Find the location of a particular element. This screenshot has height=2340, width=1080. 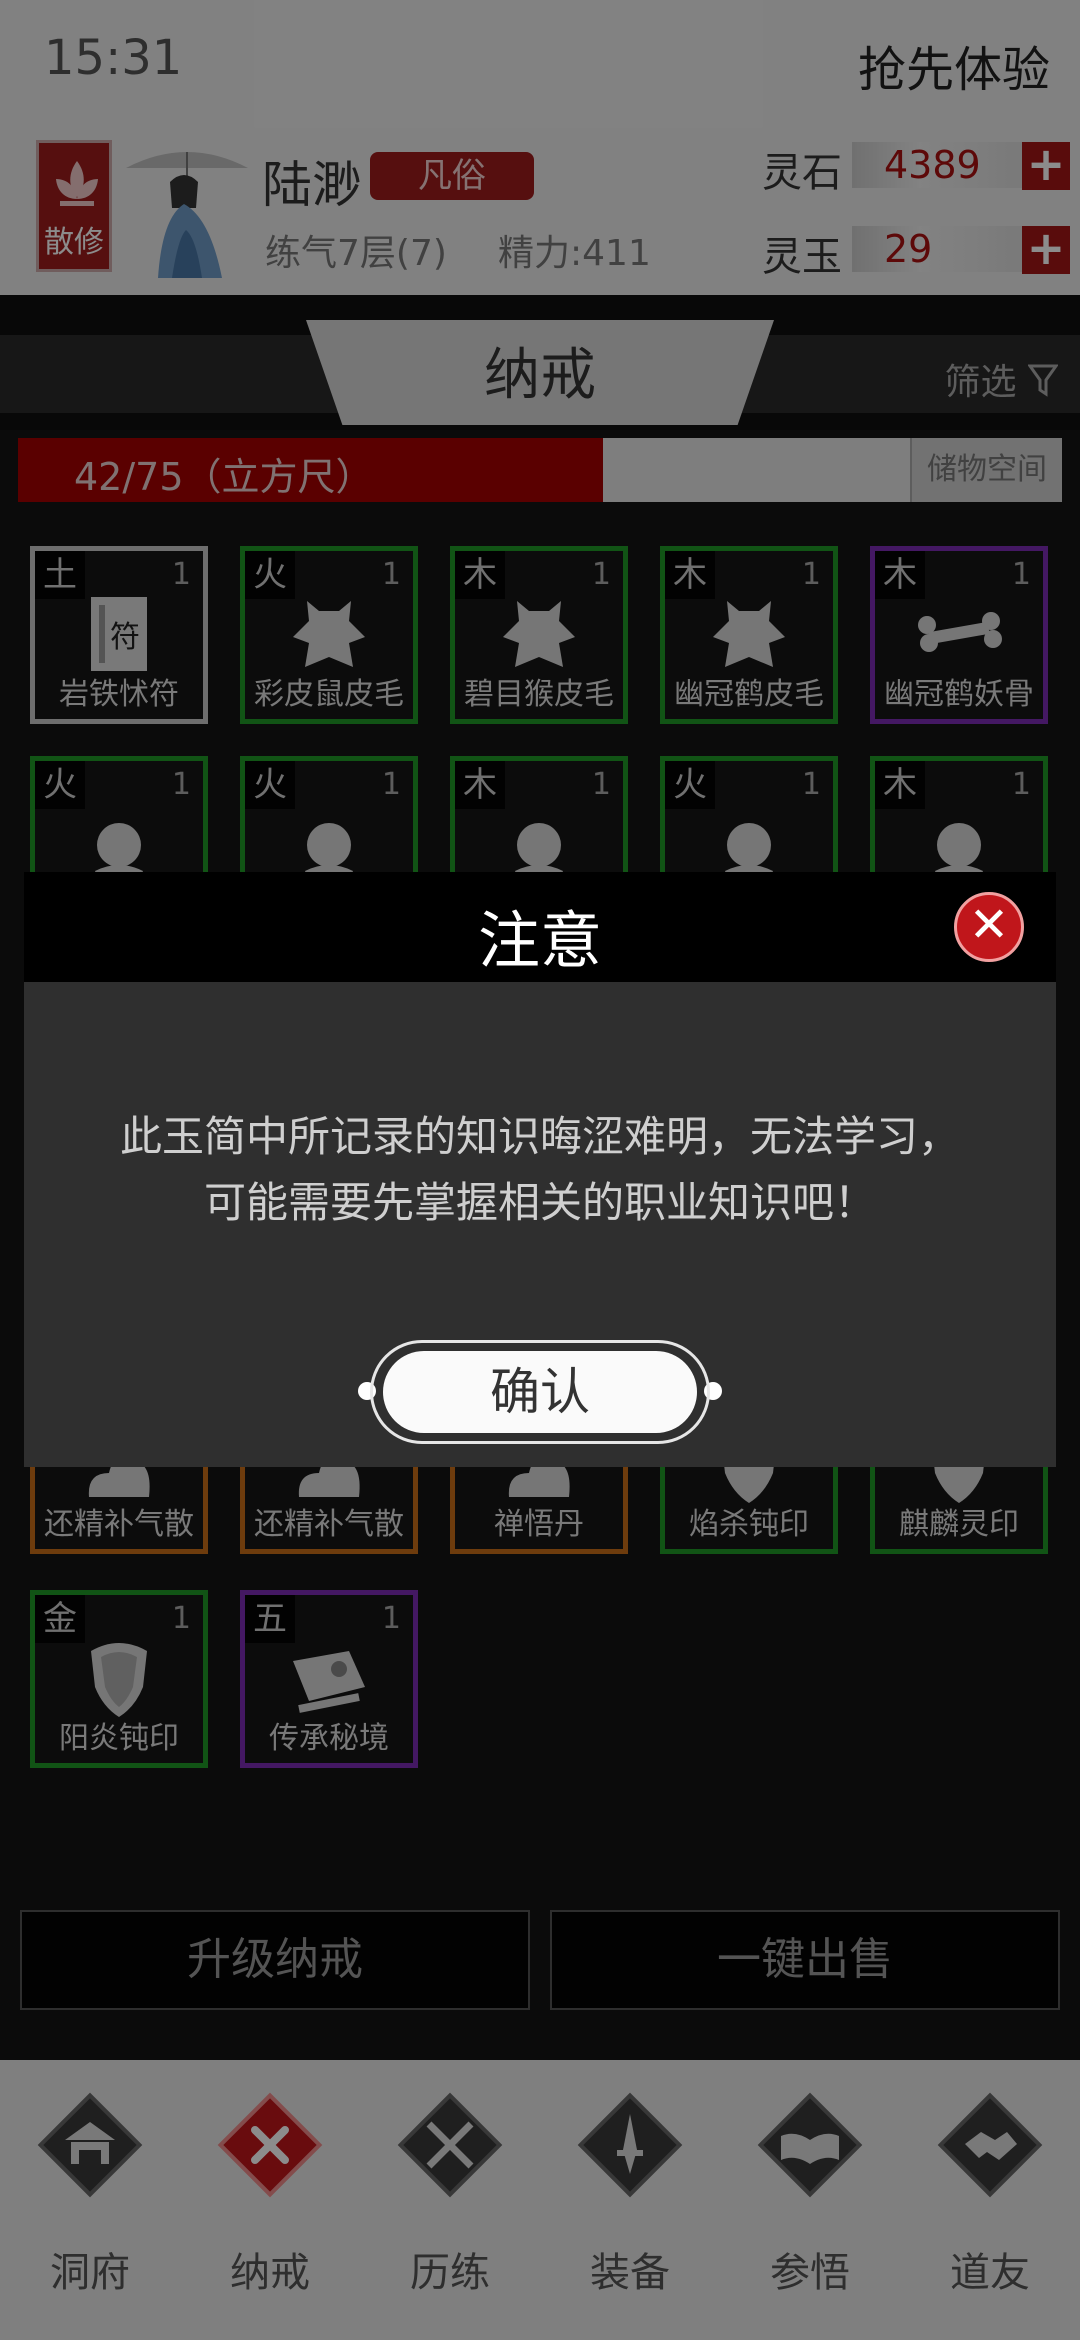

dialog-message: 此玉简中所记录的知识晦涩难明，无法学习，可能需要先掌握相关的职业知识吧！ is located at coordinates (539, 1169).